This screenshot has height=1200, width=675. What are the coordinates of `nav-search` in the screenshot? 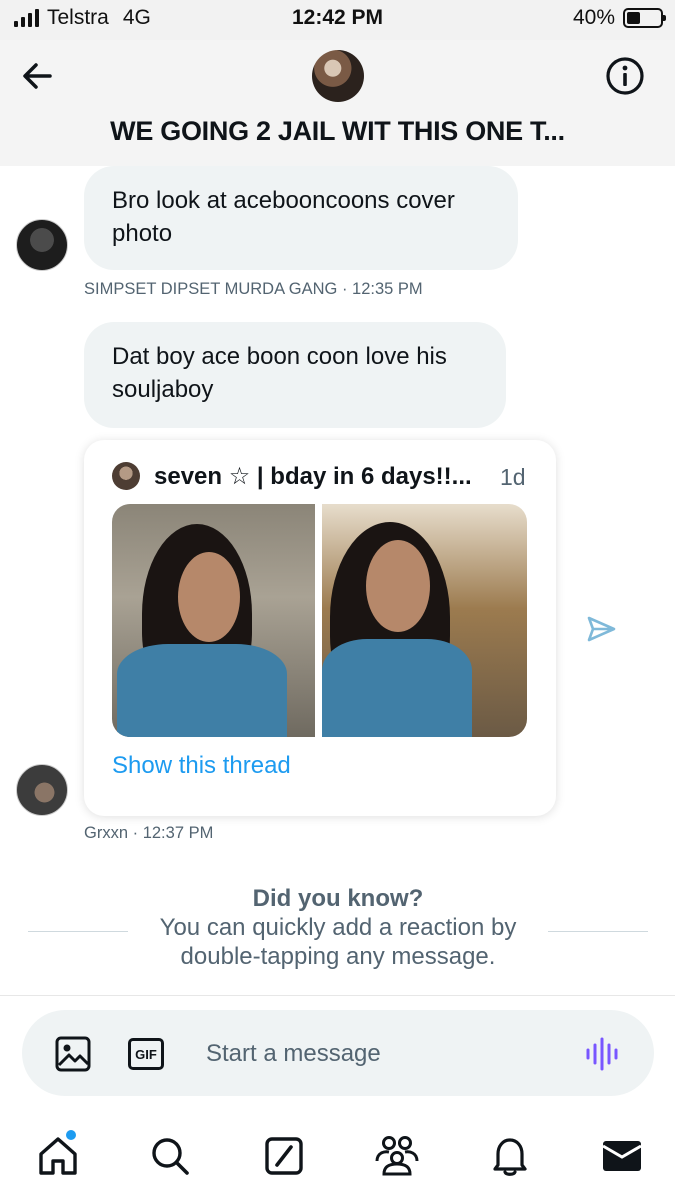 It's located at (170, 1156).